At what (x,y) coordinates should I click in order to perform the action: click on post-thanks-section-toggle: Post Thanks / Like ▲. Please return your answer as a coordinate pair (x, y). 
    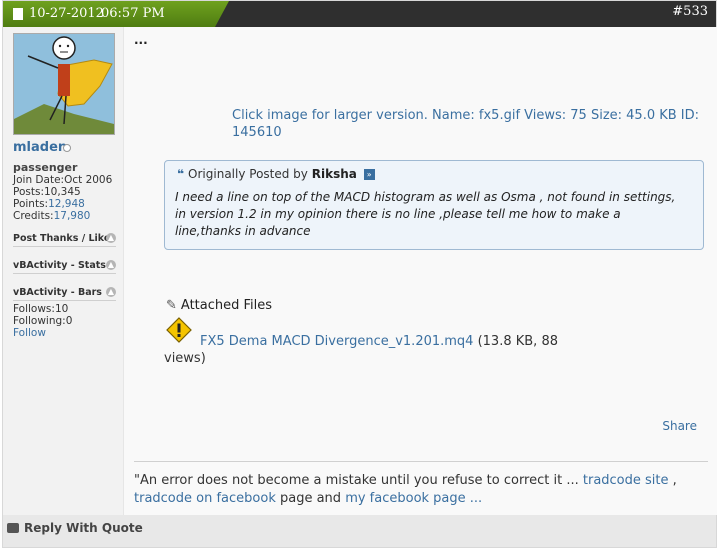
    Looking at the image, I should click on (64, 240).